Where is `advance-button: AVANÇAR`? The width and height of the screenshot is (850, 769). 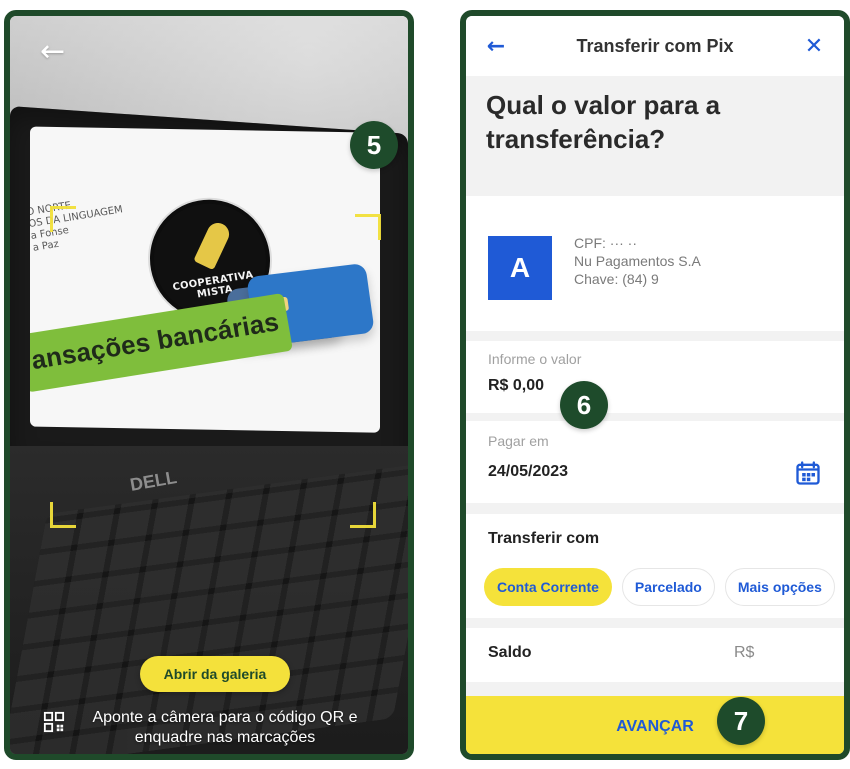
advance-button: AVANÇAR is located at coordinates (655, 727).